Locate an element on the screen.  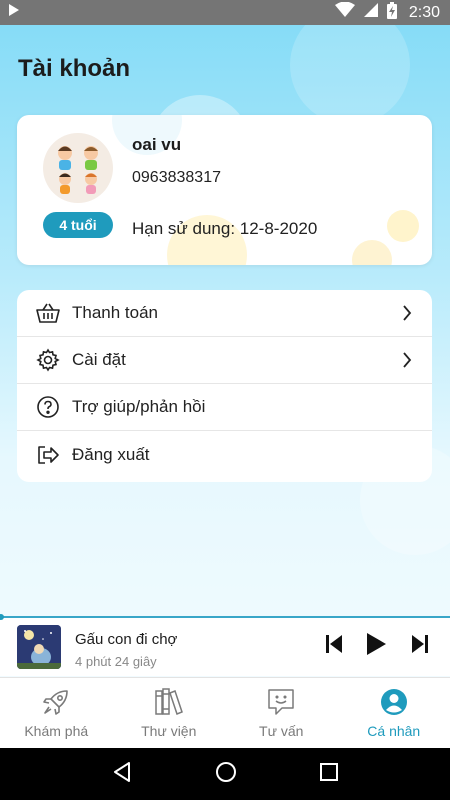
basket-icon is located at coordinates (48, 313).